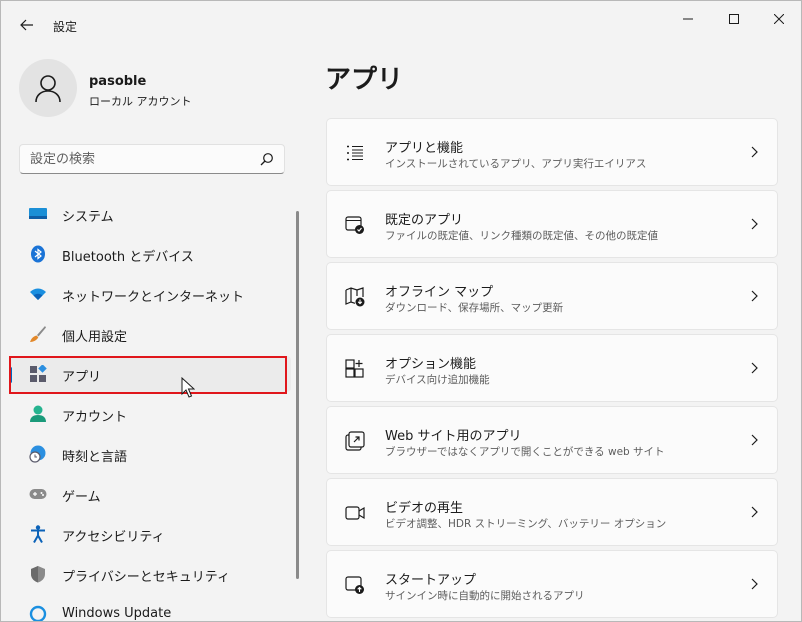  Describe the element at coordinates (38, 494) in the screenshot. I see `gamepad-icon` at that location.